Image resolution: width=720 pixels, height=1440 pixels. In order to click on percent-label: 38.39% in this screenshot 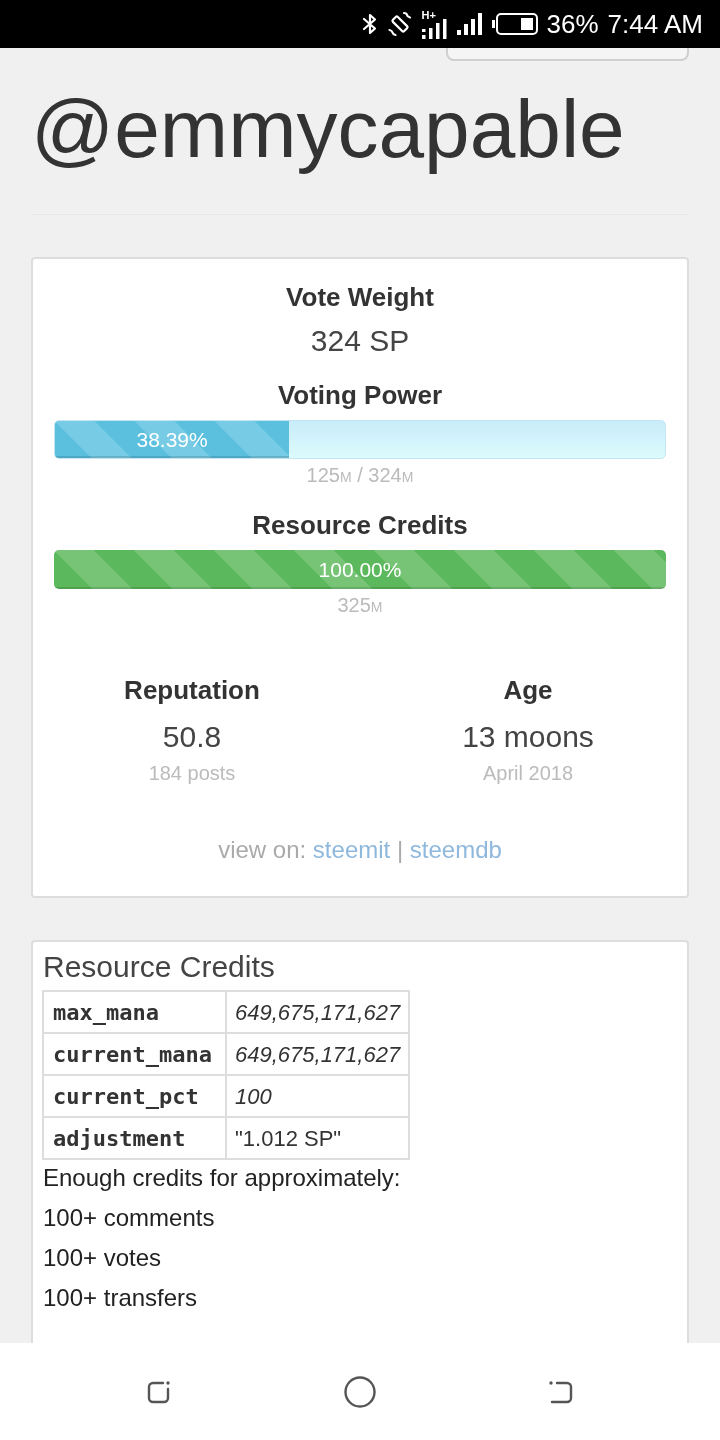, I will do `click(172, 439)`.